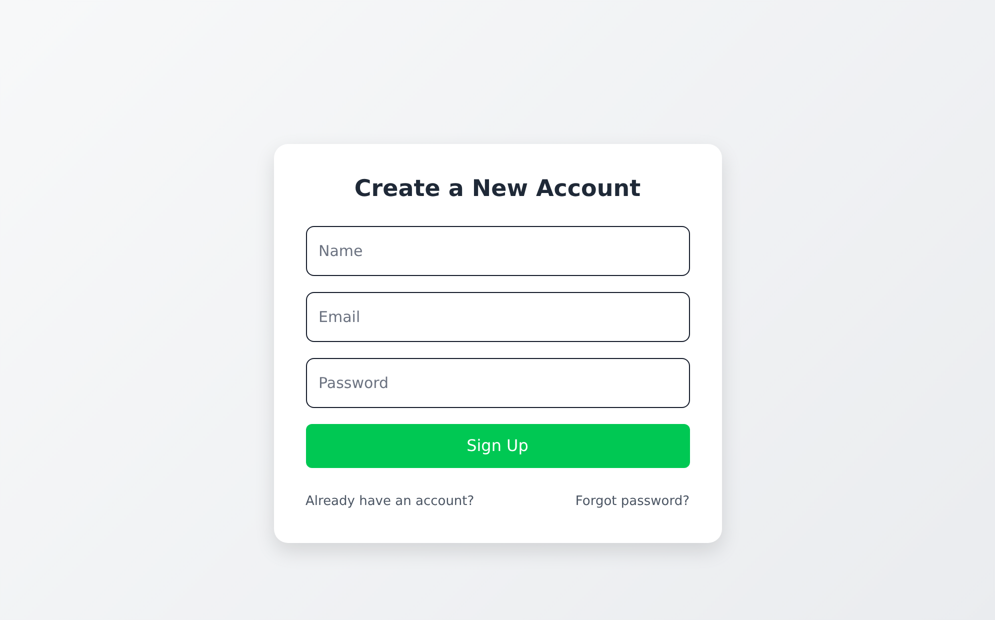 This screenshot has height=620, width=995. I want to click on input-field: Email, so click(498, 317).